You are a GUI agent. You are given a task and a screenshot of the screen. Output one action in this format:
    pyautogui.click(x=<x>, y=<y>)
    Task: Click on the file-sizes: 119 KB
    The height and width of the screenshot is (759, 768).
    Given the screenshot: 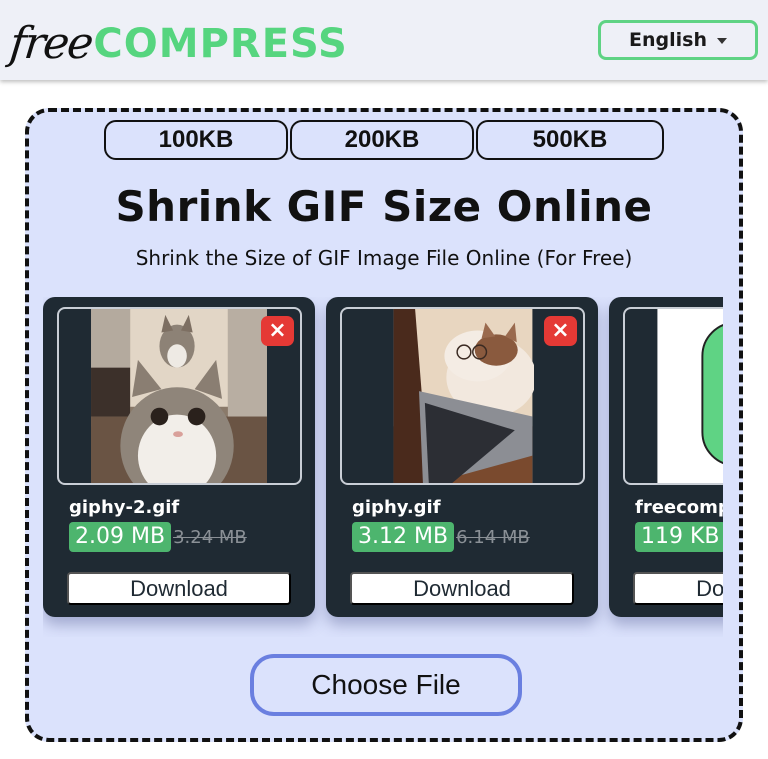 What is the action you would take?
    pyautogui.click(x=679, y=537)
    